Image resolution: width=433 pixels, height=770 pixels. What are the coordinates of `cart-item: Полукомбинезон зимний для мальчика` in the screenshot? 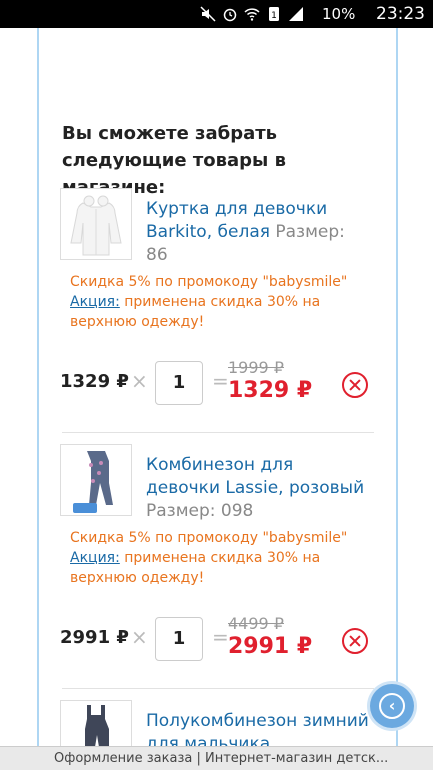 It's located at (217, 723).